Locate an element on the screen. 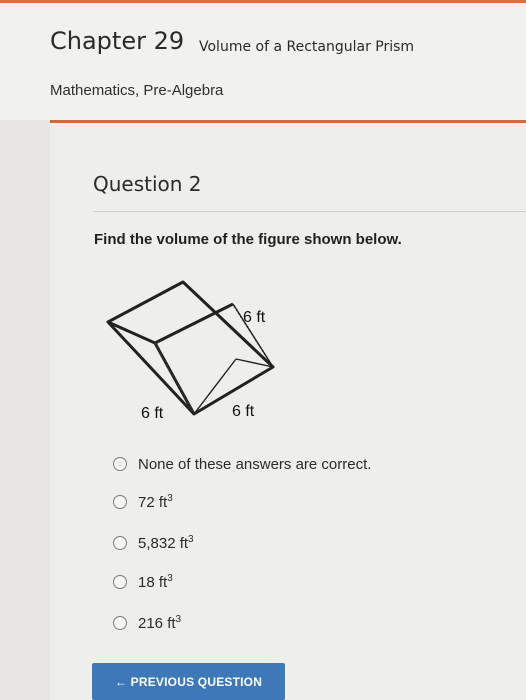 This screenshot has height=700, width=526. question-title: Question 2 is located at coordinates (147, 184).